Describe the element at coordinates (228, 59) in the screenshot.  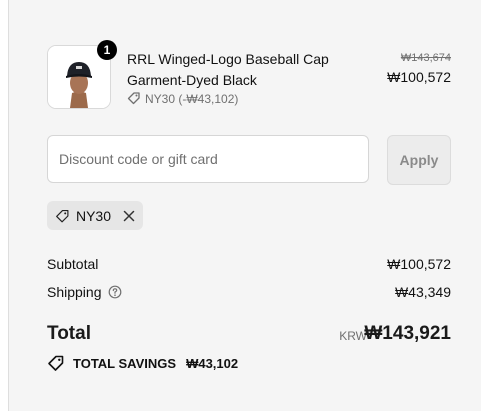
I see `product-title: RRL Winged-Logo Baseball Cap` at that location.